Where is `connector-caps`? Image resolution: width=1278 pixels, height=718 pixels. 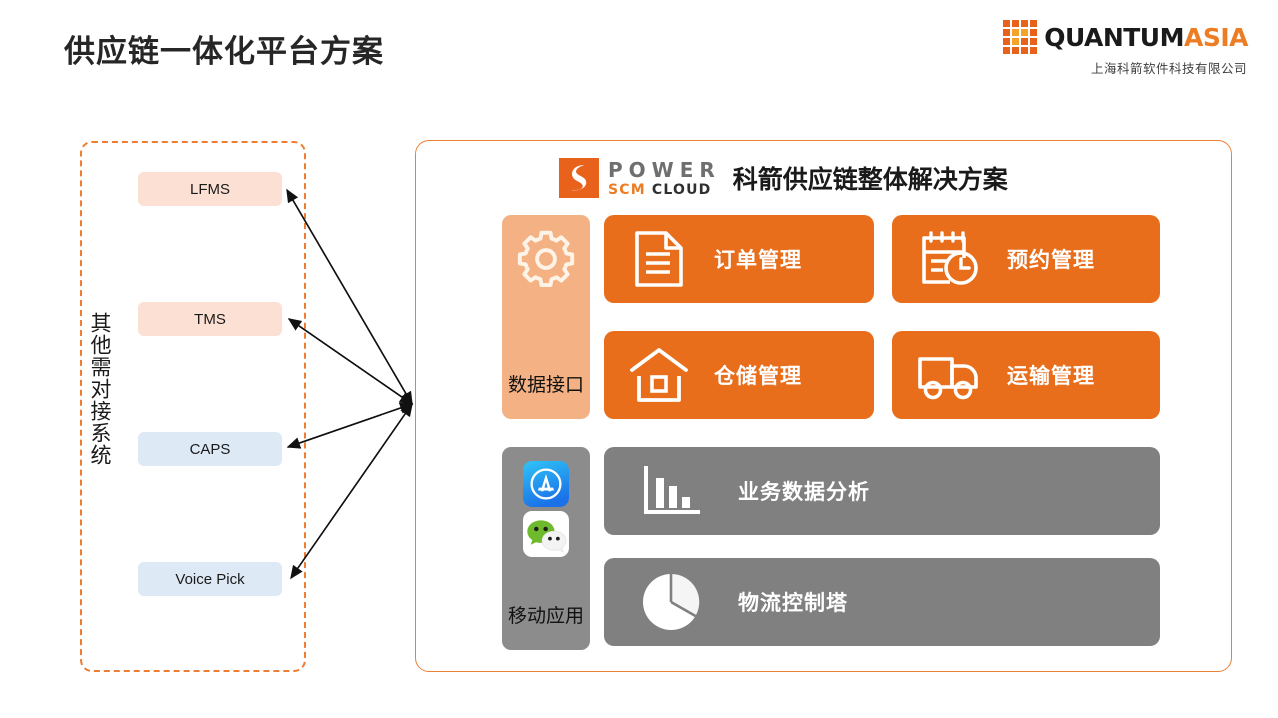
connector-caps is located at coordinates (349, 426).